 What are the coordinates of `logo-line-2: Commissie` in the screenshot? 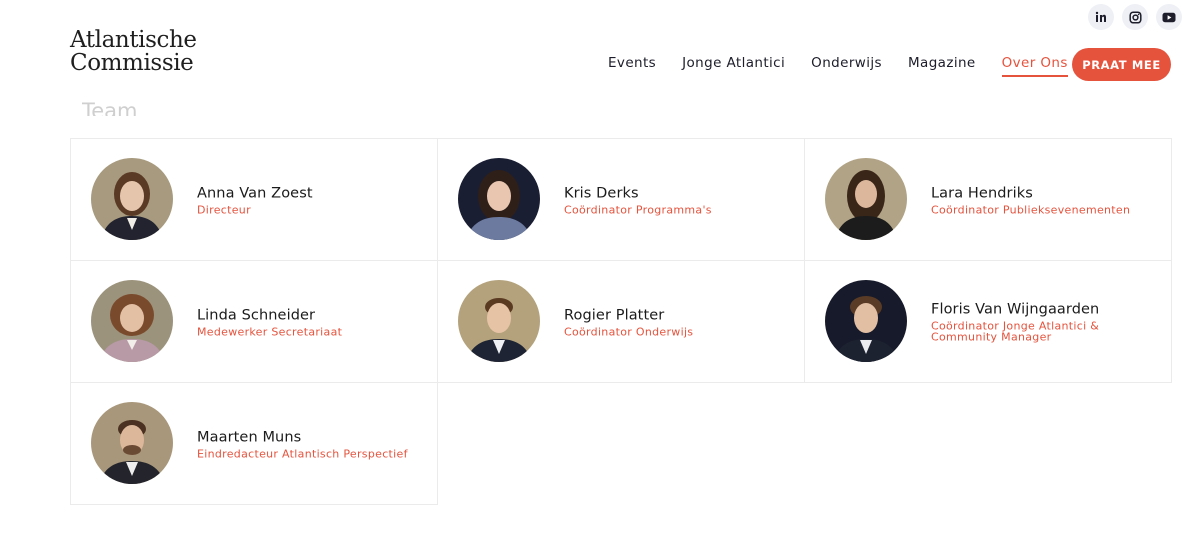 It's located at (132, 63).